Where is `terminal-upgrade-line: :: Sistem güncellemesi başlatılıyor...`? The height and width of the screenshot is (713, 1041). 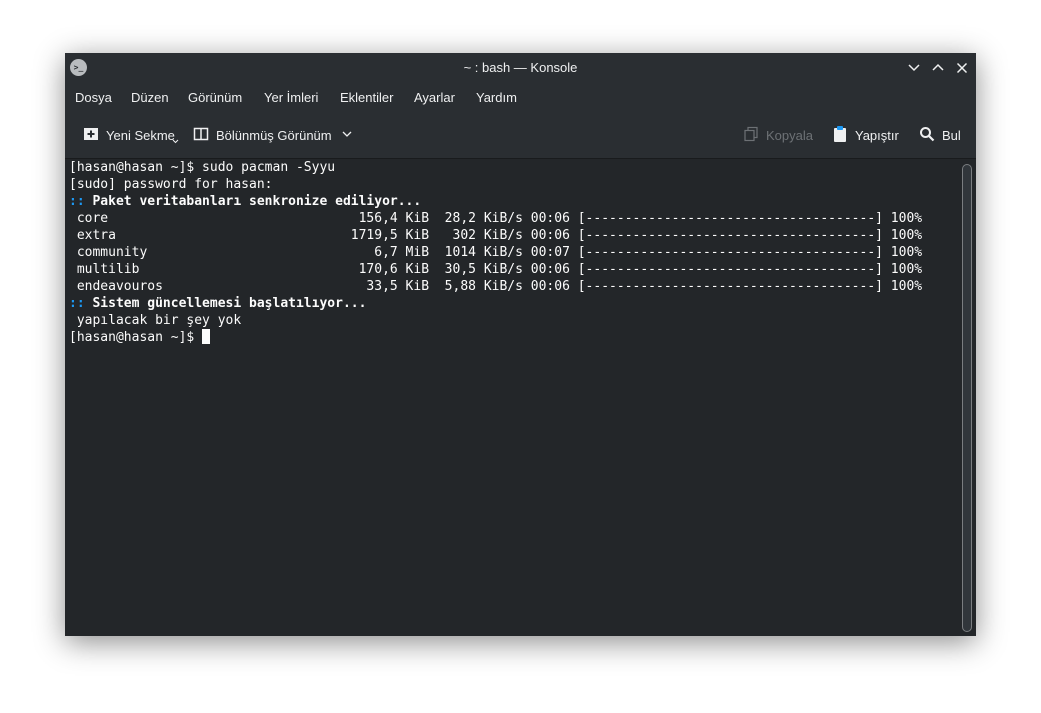 terminal-upgrade-line: :: Sistem güncellemesi başlatılıyor... is located at coordinates (217, 303).